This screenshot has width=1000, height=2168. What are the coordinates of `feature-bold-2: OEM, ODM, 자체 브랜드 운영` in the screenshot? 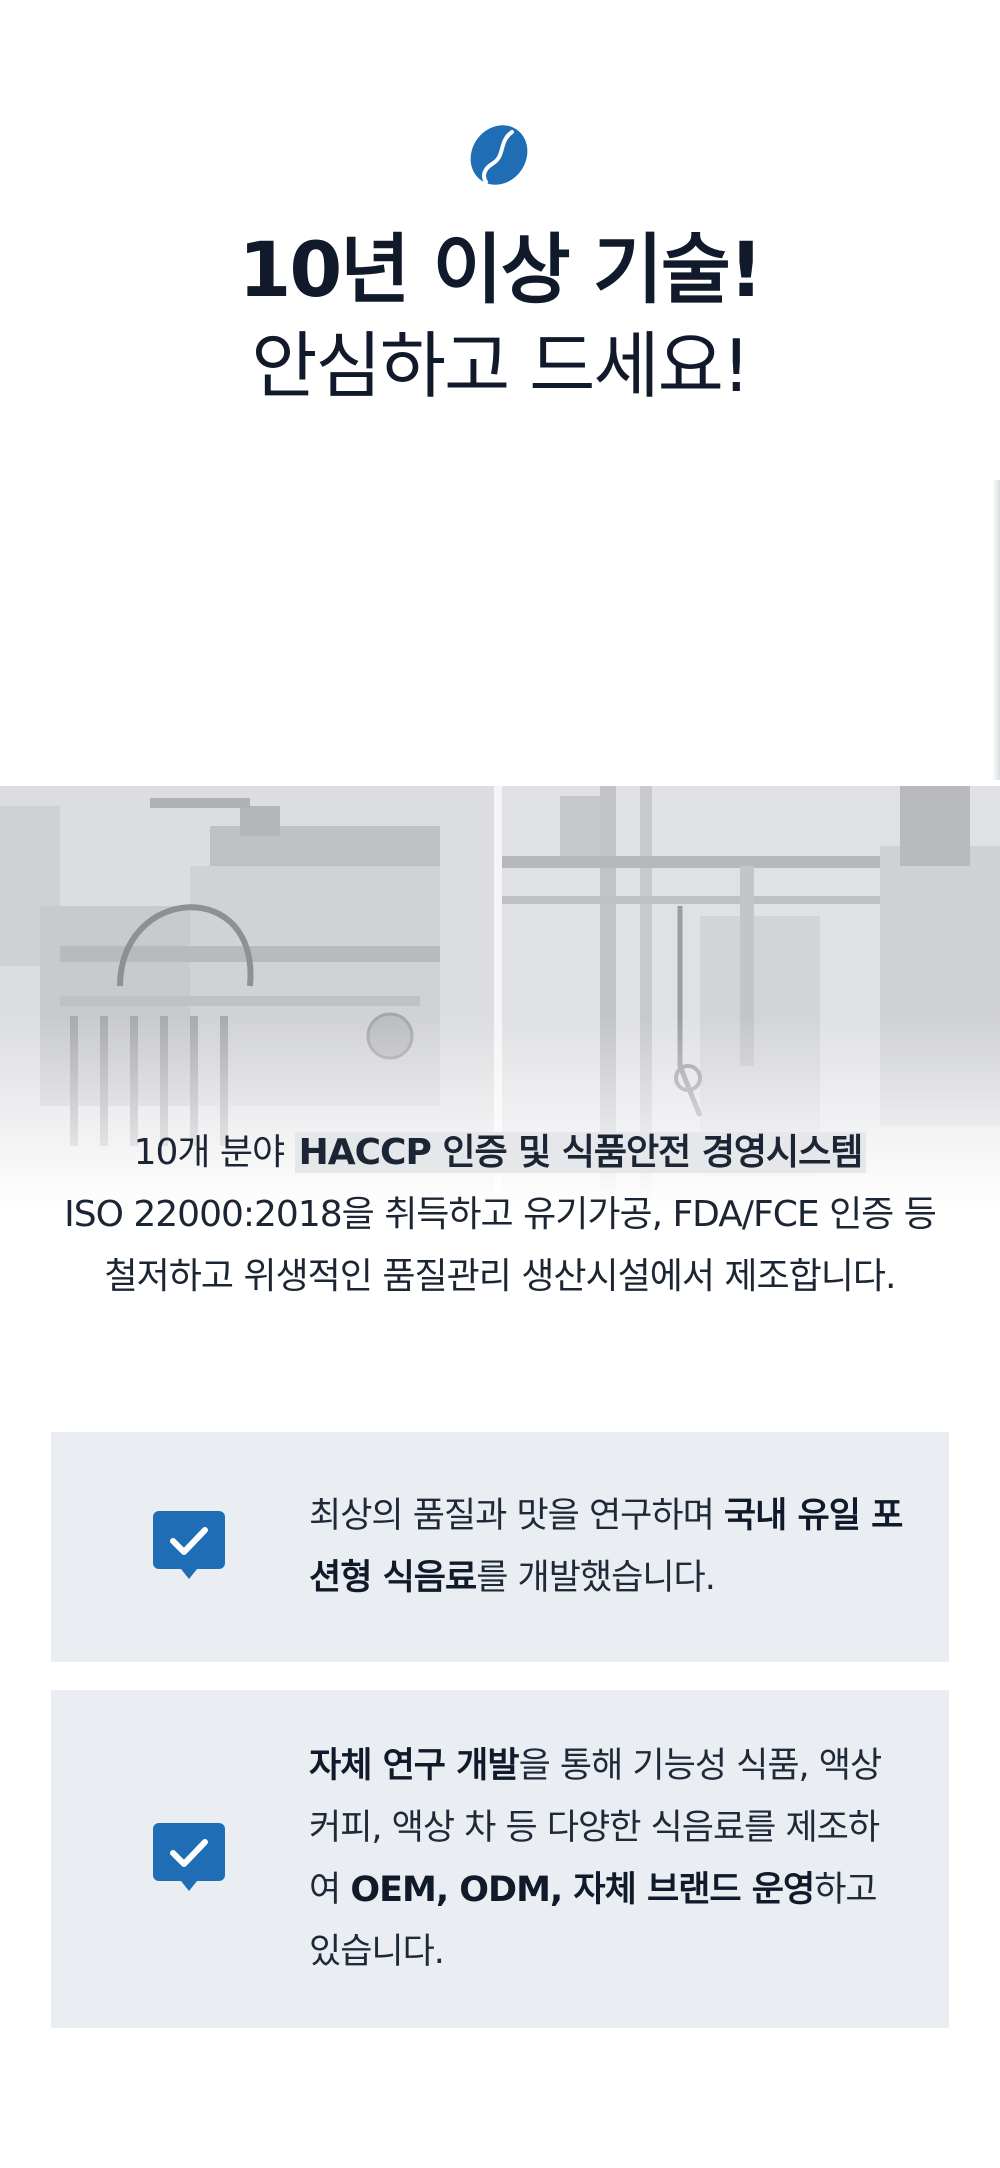 It's located at (582, 1890).